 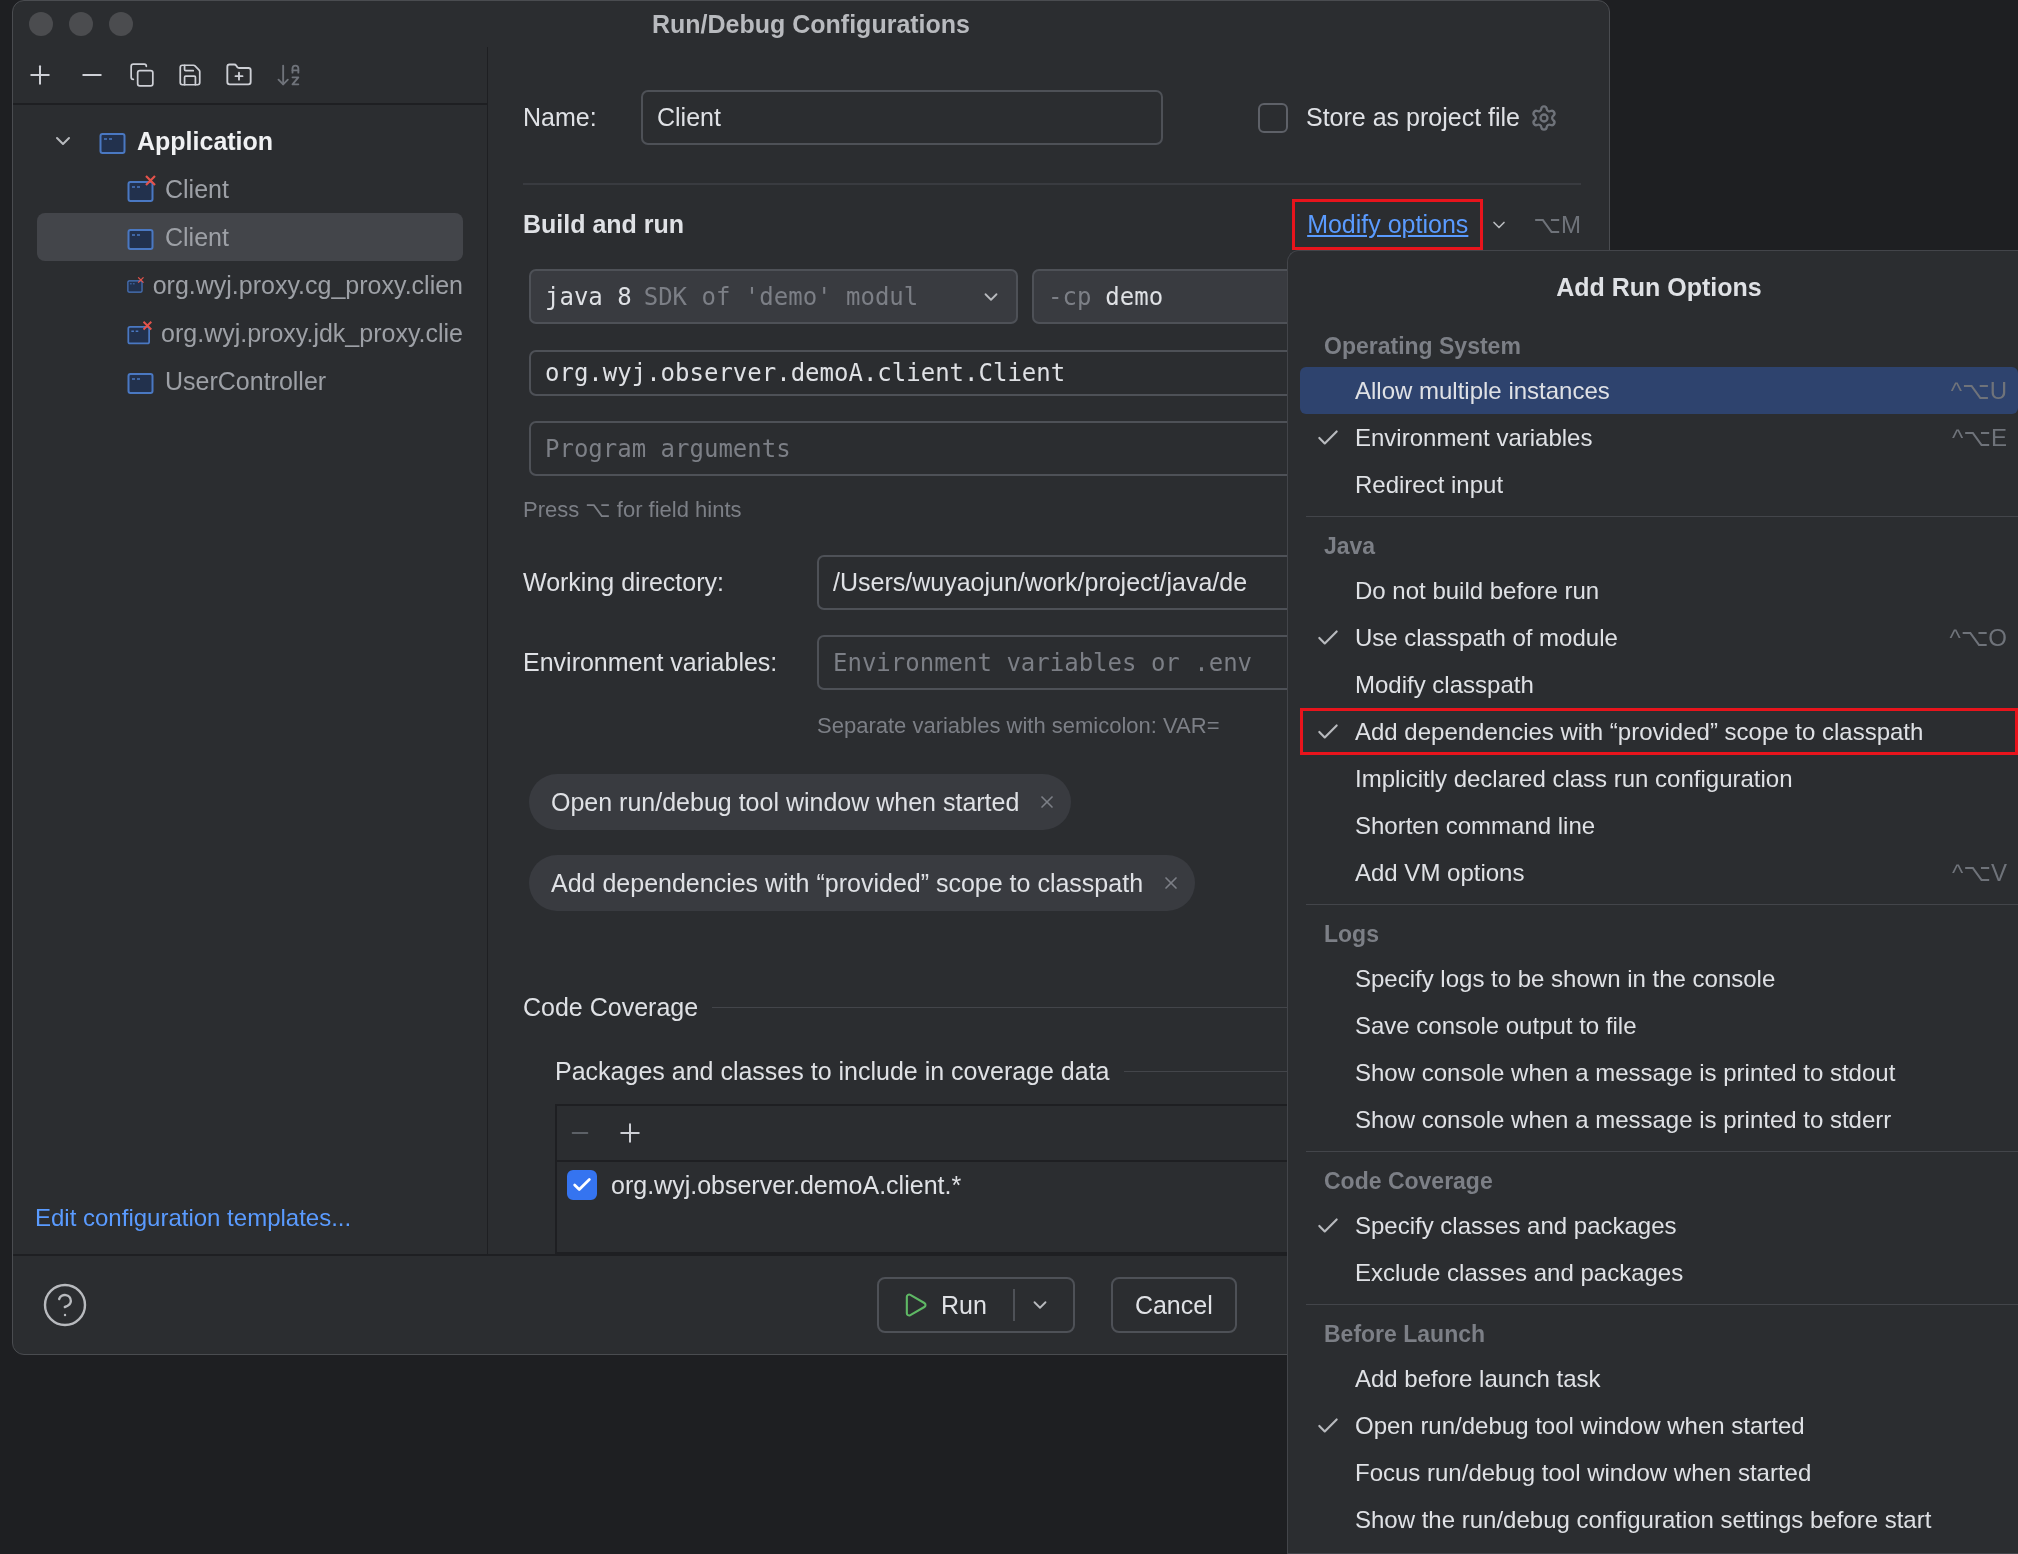 What do you see at coordinates (1422, 346) in the screenshot?
I see `section-header: Operating System` at bounding box center [1422, 346].